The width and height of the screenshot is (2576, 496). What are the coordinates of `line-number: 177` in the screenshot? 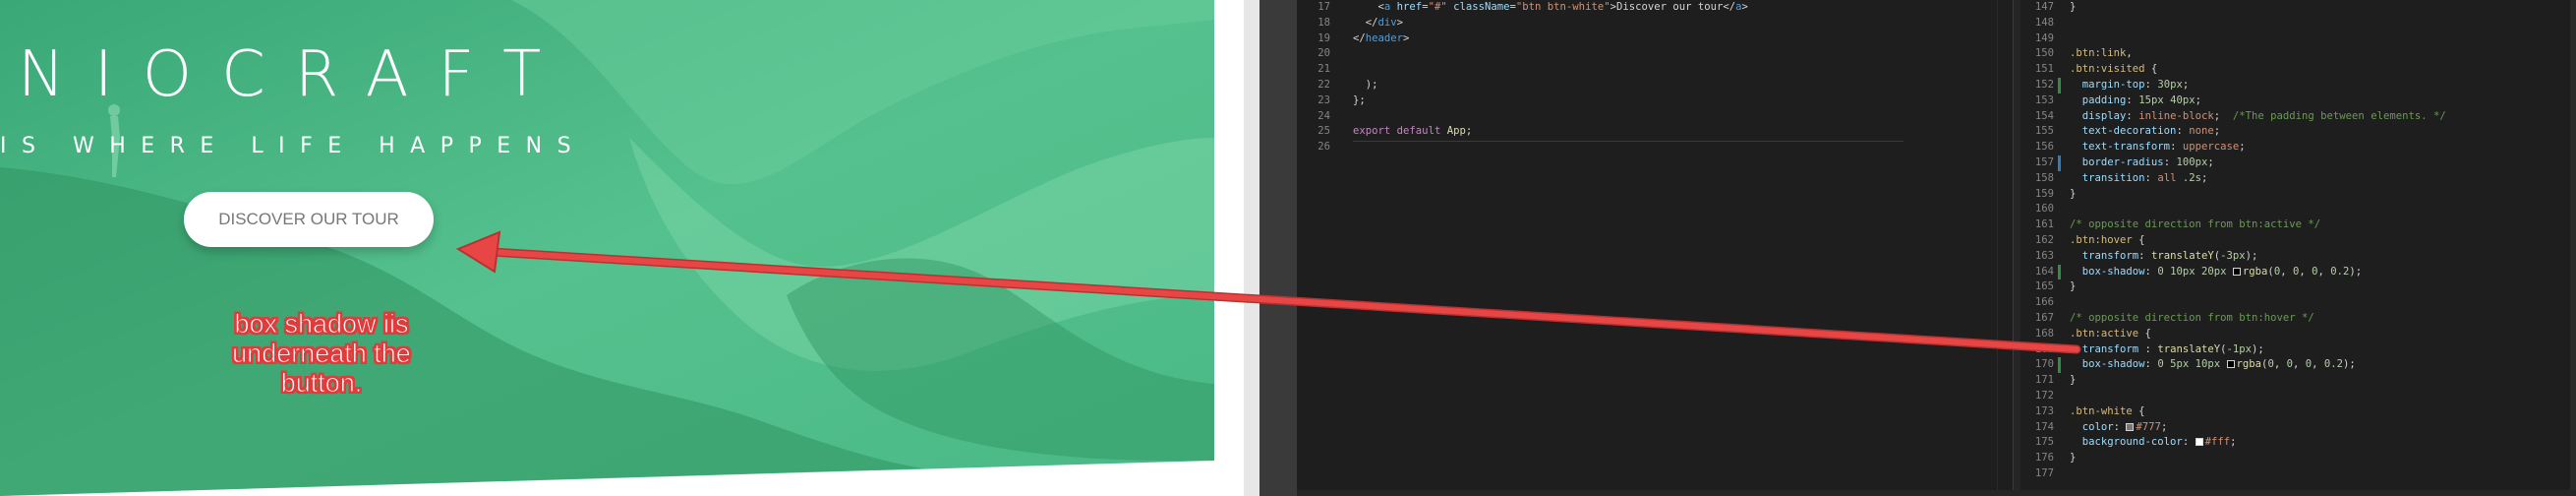 It's located at (2044, 472).